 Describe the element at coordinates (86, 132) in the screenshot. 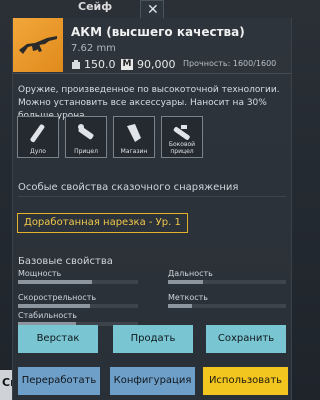

I see `scope-icon` at that location.